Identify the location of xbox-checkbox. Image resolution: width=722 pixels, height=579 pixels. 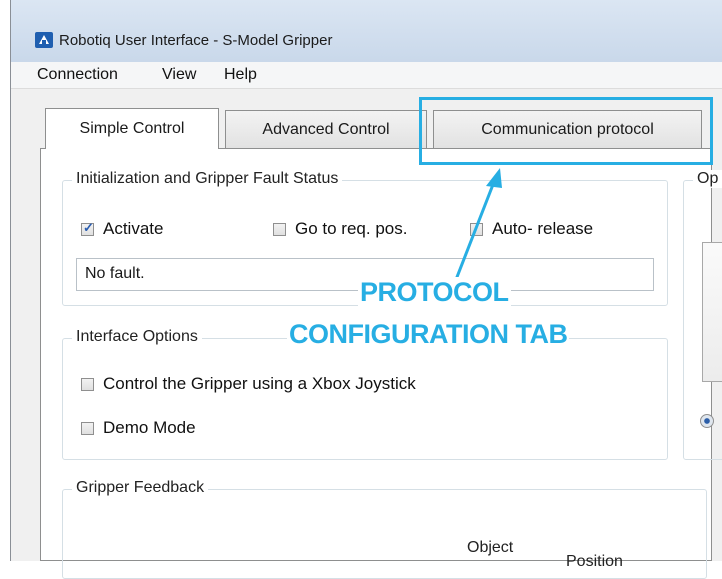
(87, 384).